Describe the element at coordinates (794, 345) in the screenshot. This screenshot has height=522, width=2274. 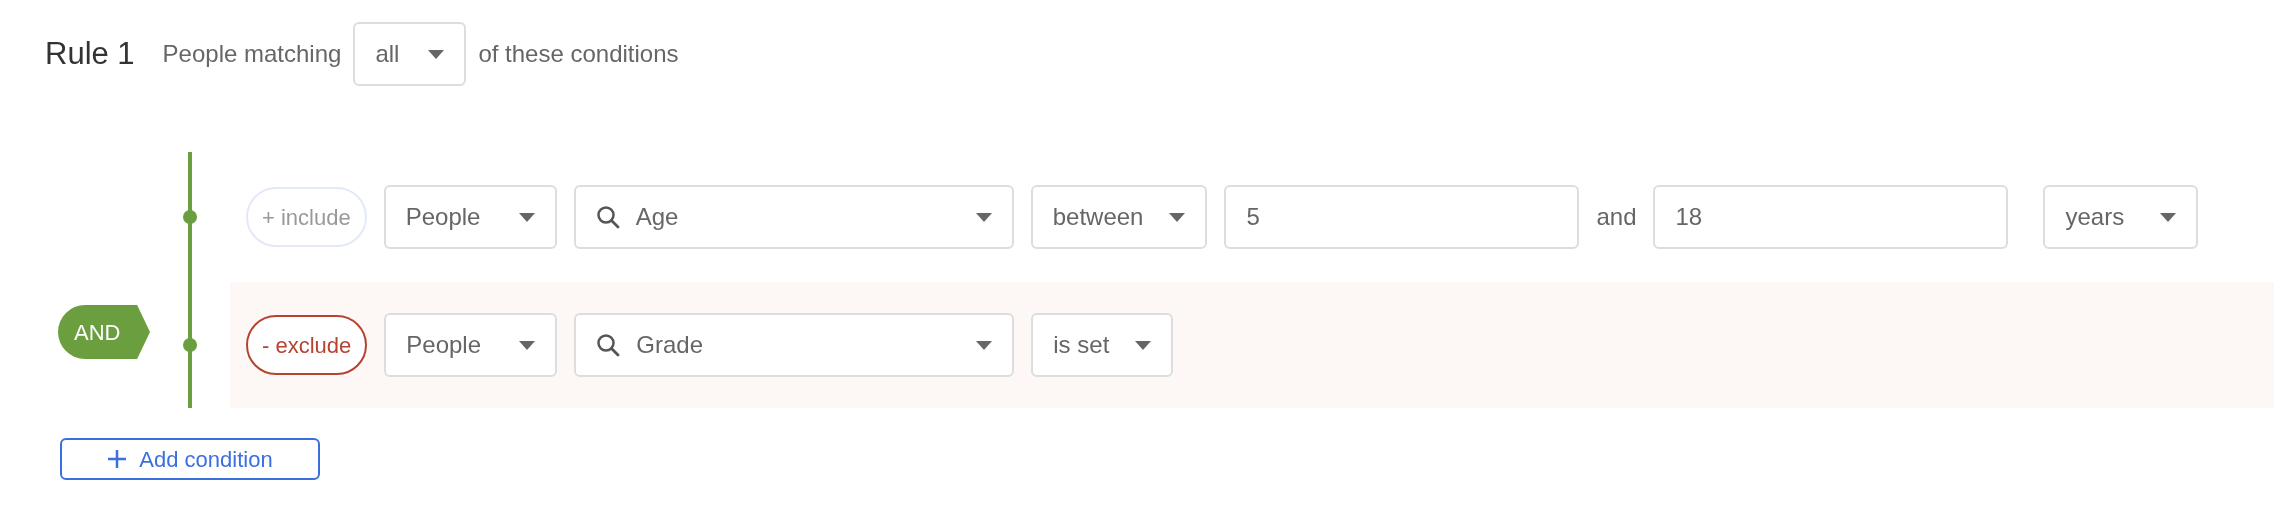
I see `field-dropdown: Grade` at that location.